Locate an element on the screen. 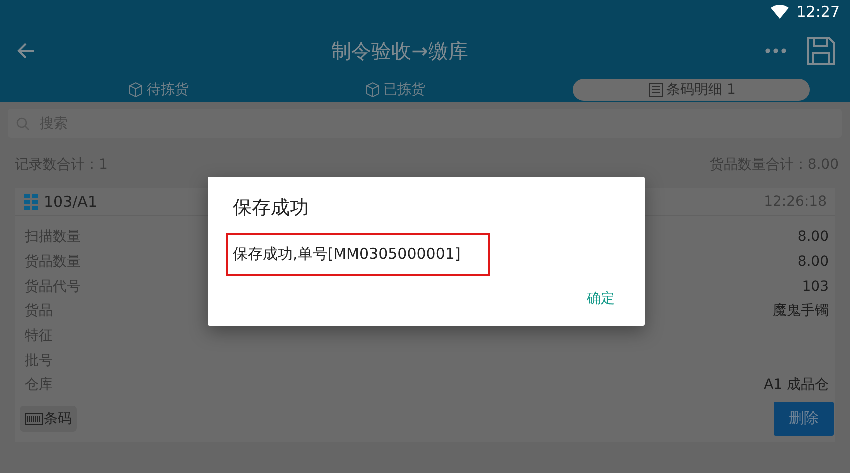  confirm-button: 确定 is located at coordinates (601, 299).